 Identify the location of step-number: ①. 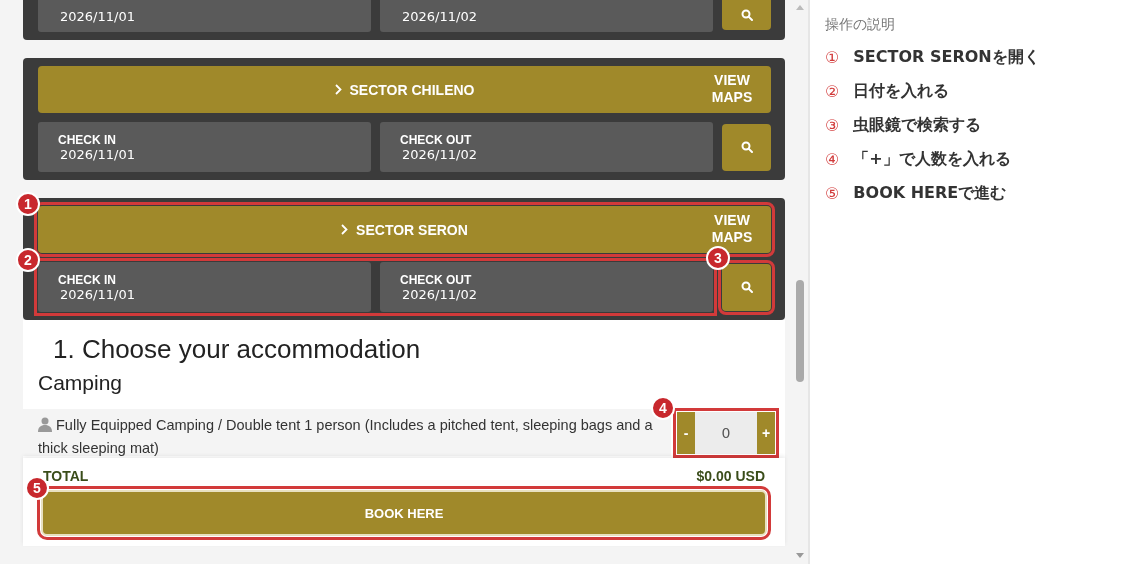
(832, 57).